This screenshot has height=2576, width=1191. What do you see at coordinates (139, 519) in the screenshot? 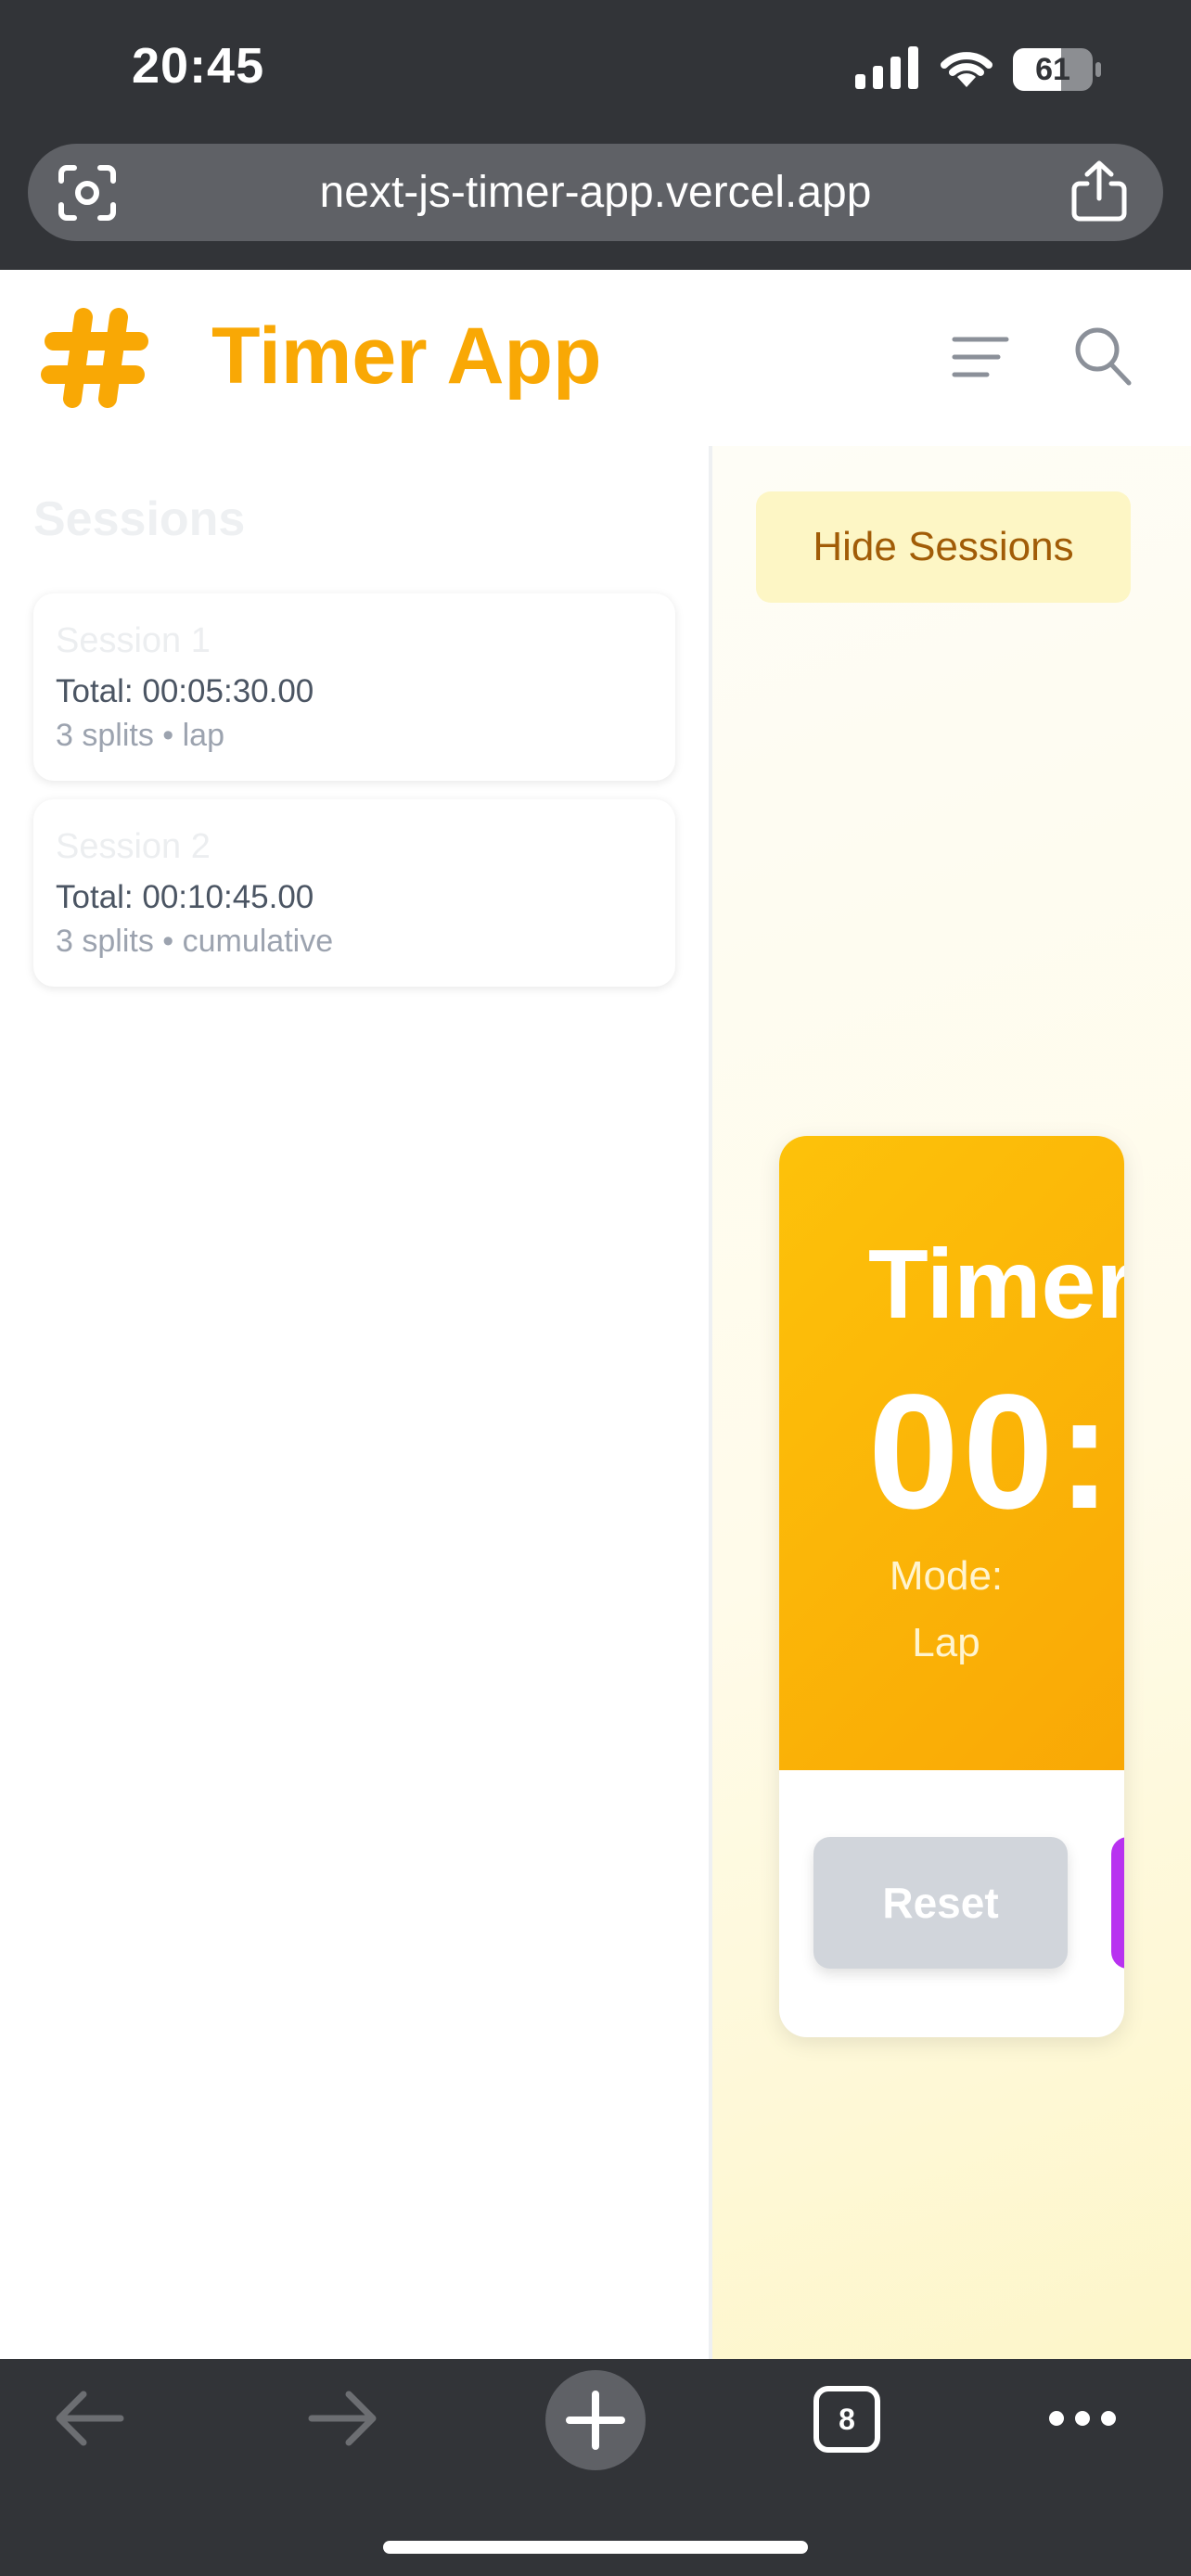
I see `sessions-title: Sessions` at bounding box center [139, 519].